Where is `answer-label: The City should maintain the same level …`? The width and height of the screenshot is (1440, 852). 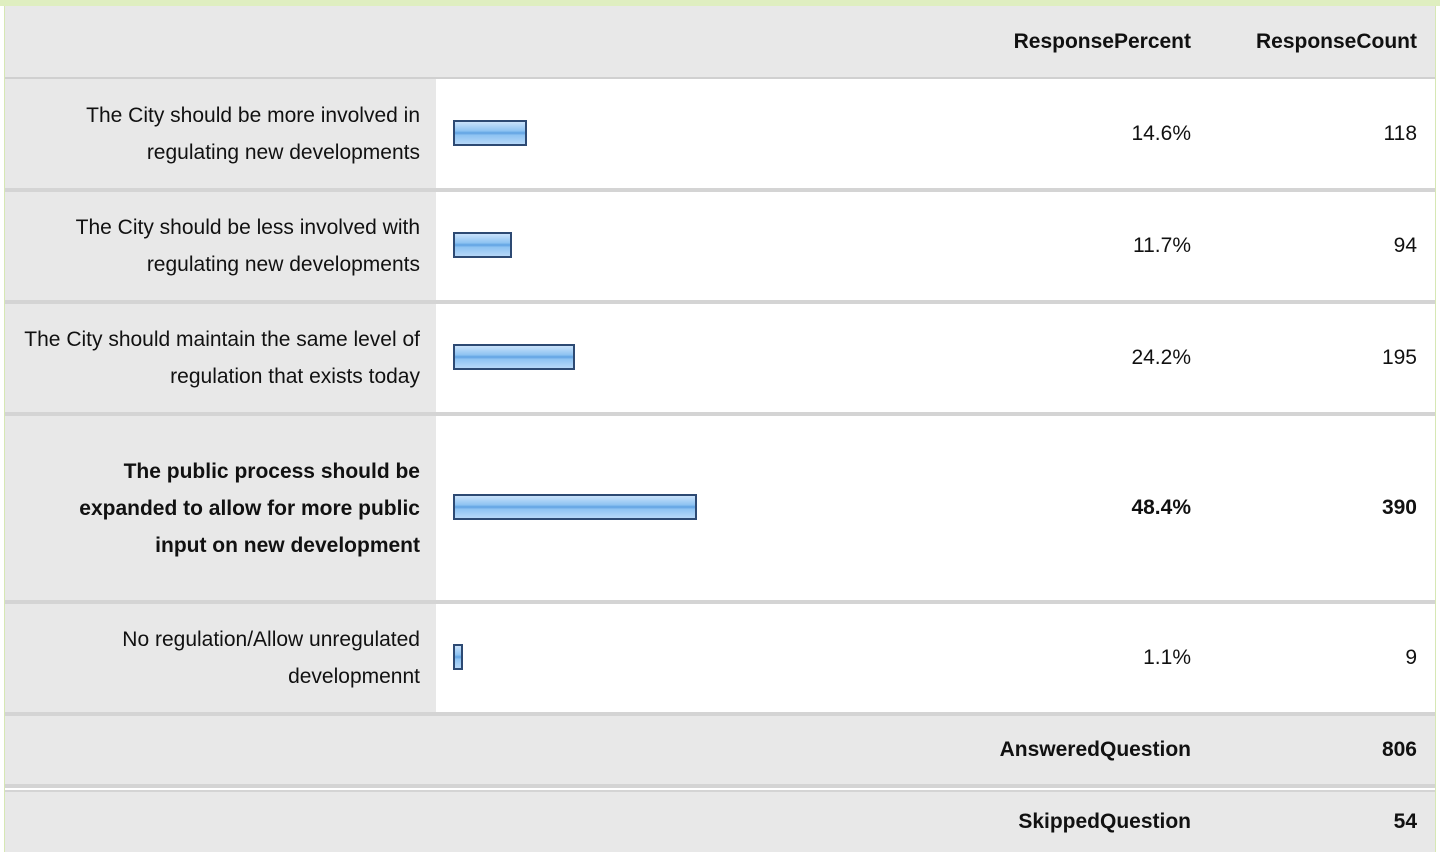 answer-label: The City should maintain the same level … is located at coordinates (222, 358).